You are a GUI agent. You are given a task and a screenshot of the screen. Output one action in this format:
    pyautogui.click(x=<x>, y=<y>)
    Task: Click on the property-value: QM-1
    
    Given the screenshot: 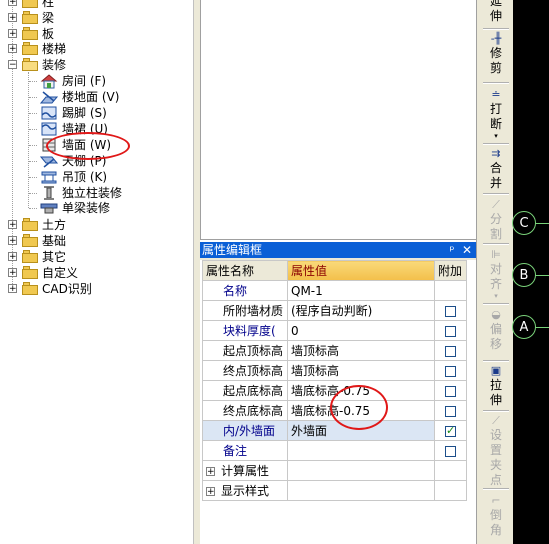 What is the action you would take?
    pyautogui.click(x=361, y=290)
    